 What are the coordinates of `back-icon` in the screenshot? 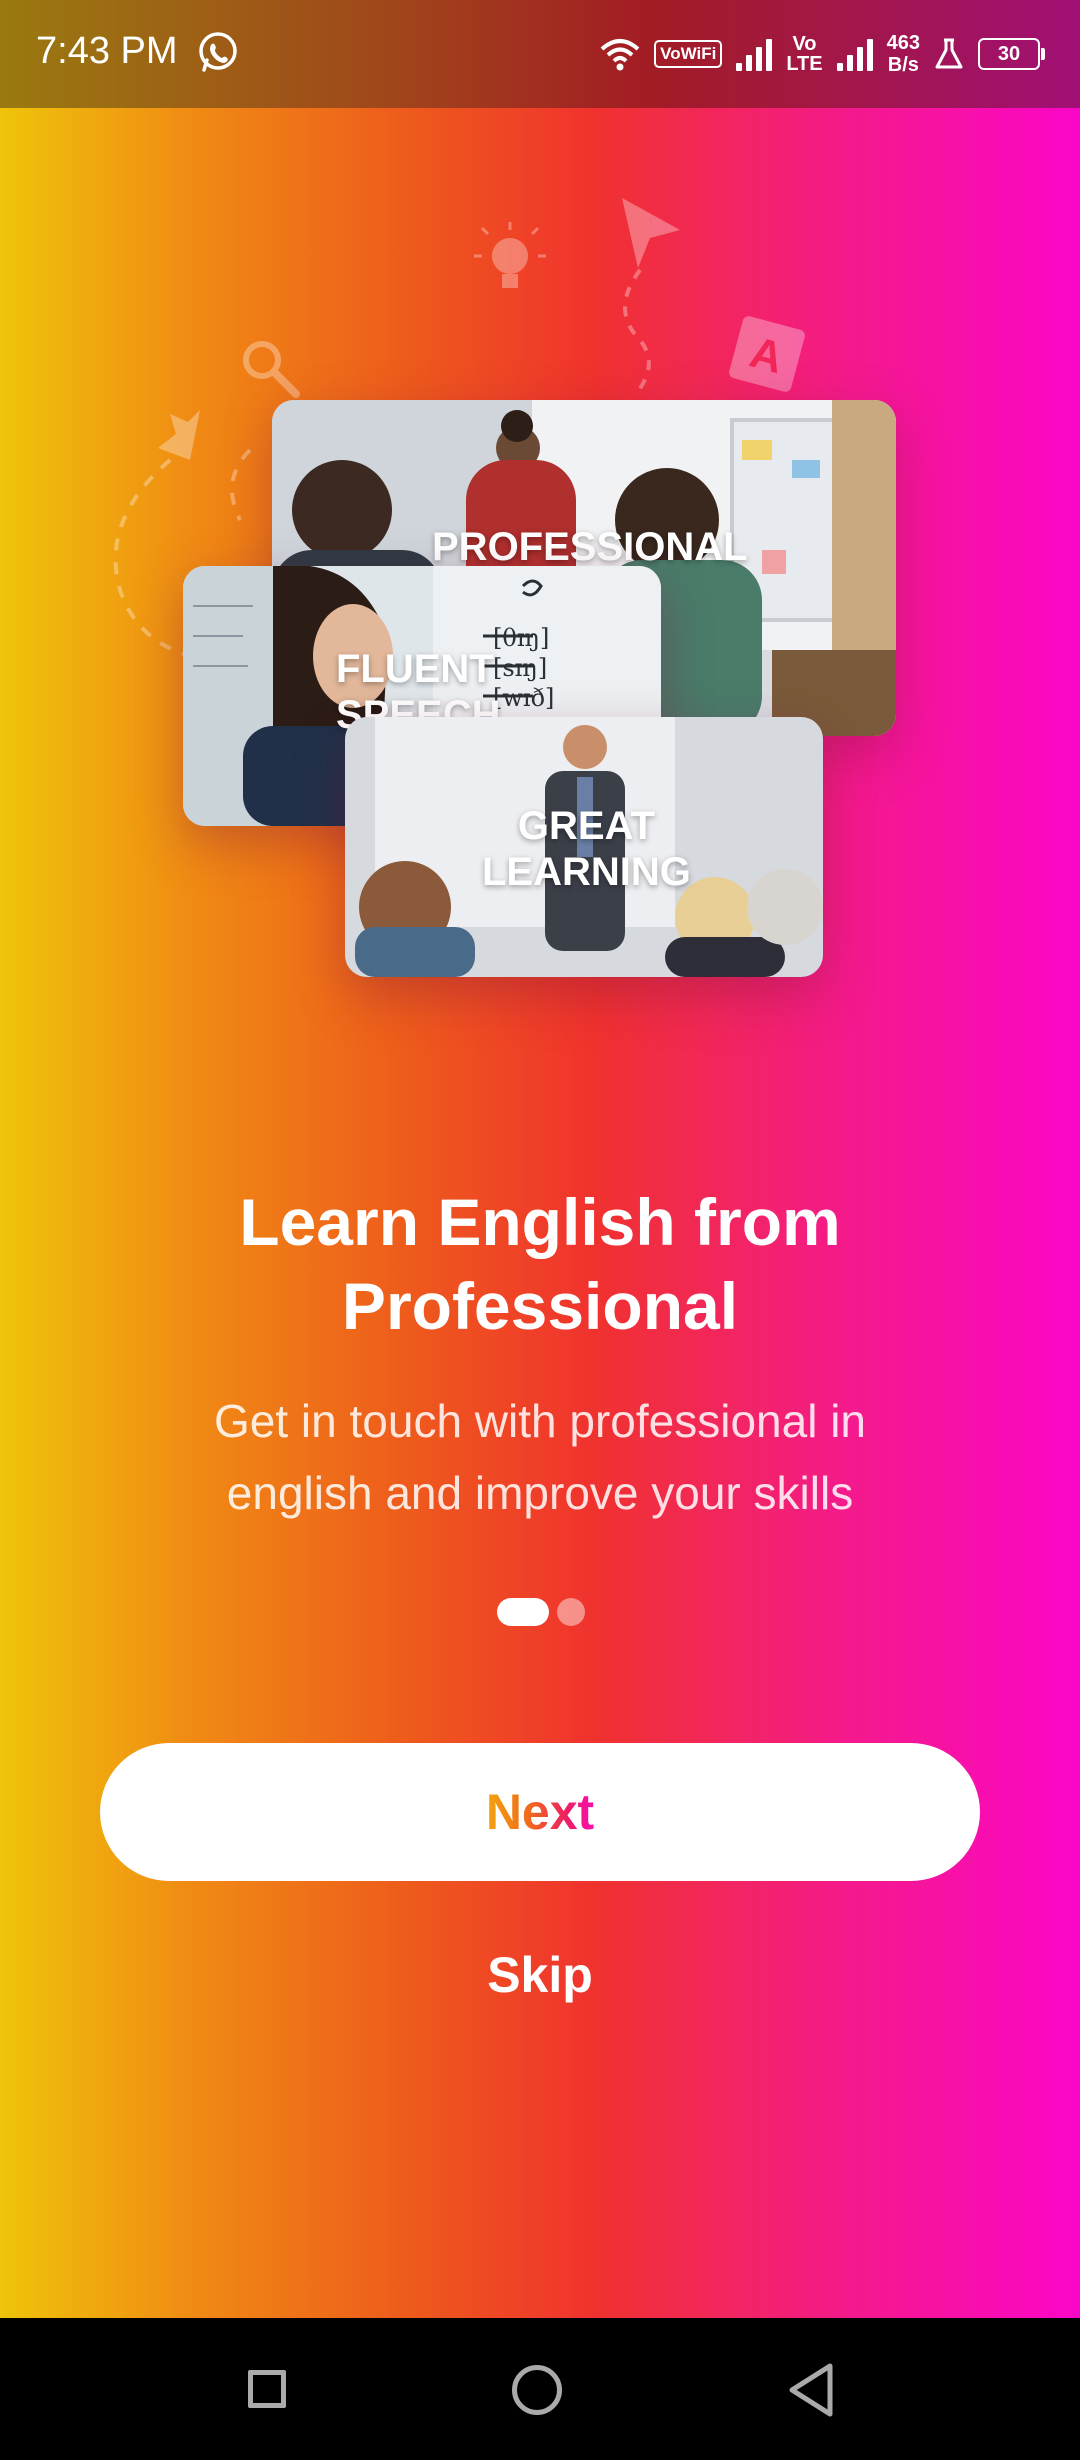 It's located at (811, 2390).